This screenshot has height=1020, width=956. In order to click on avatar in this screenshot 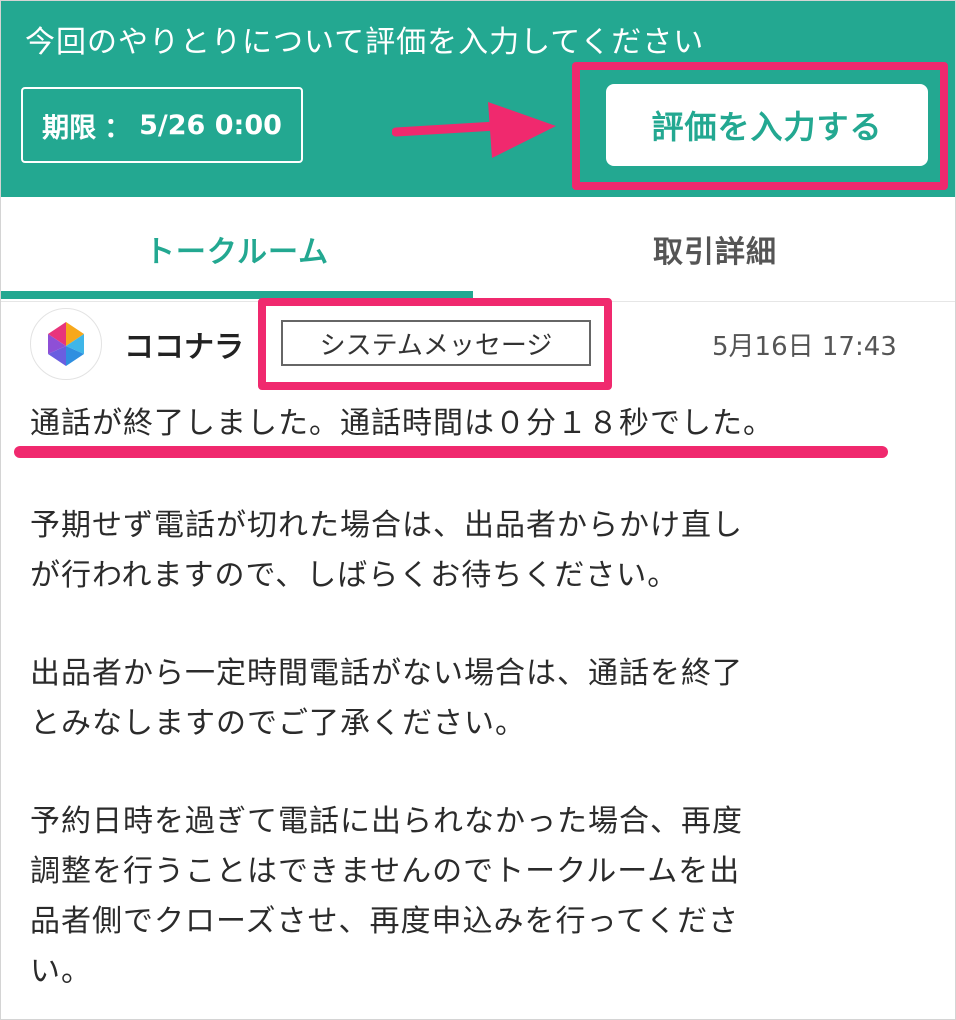, I will do `click(66, 344)`.